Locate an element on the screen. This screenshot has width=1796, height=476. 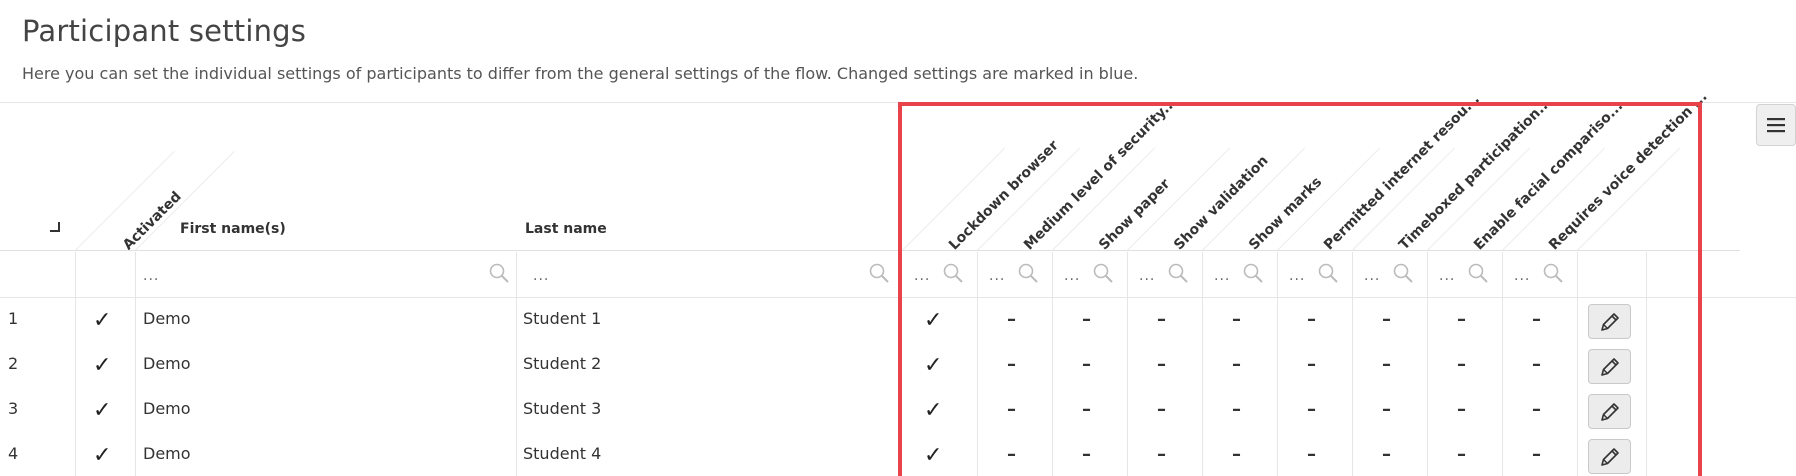
last-name-cell: Student 4 is located at coordinates (562, 453).